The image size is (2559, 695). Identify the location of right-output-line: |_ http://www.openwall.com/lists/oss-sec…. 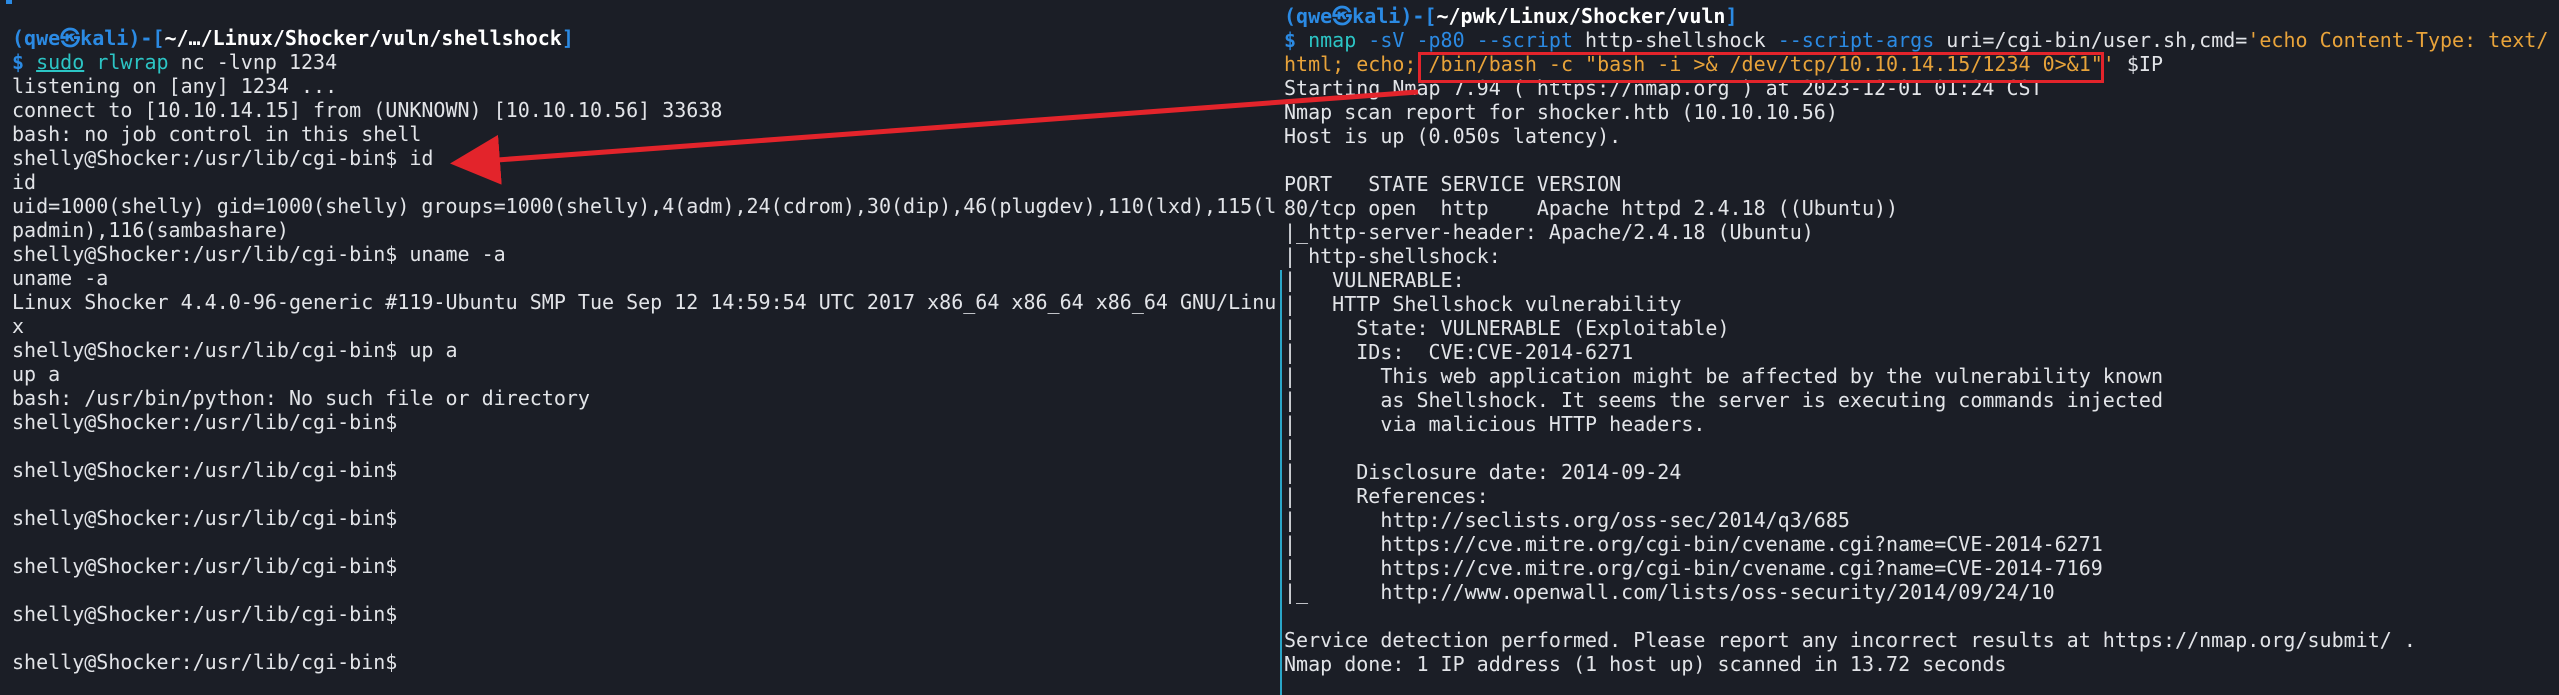
(1669, 592).